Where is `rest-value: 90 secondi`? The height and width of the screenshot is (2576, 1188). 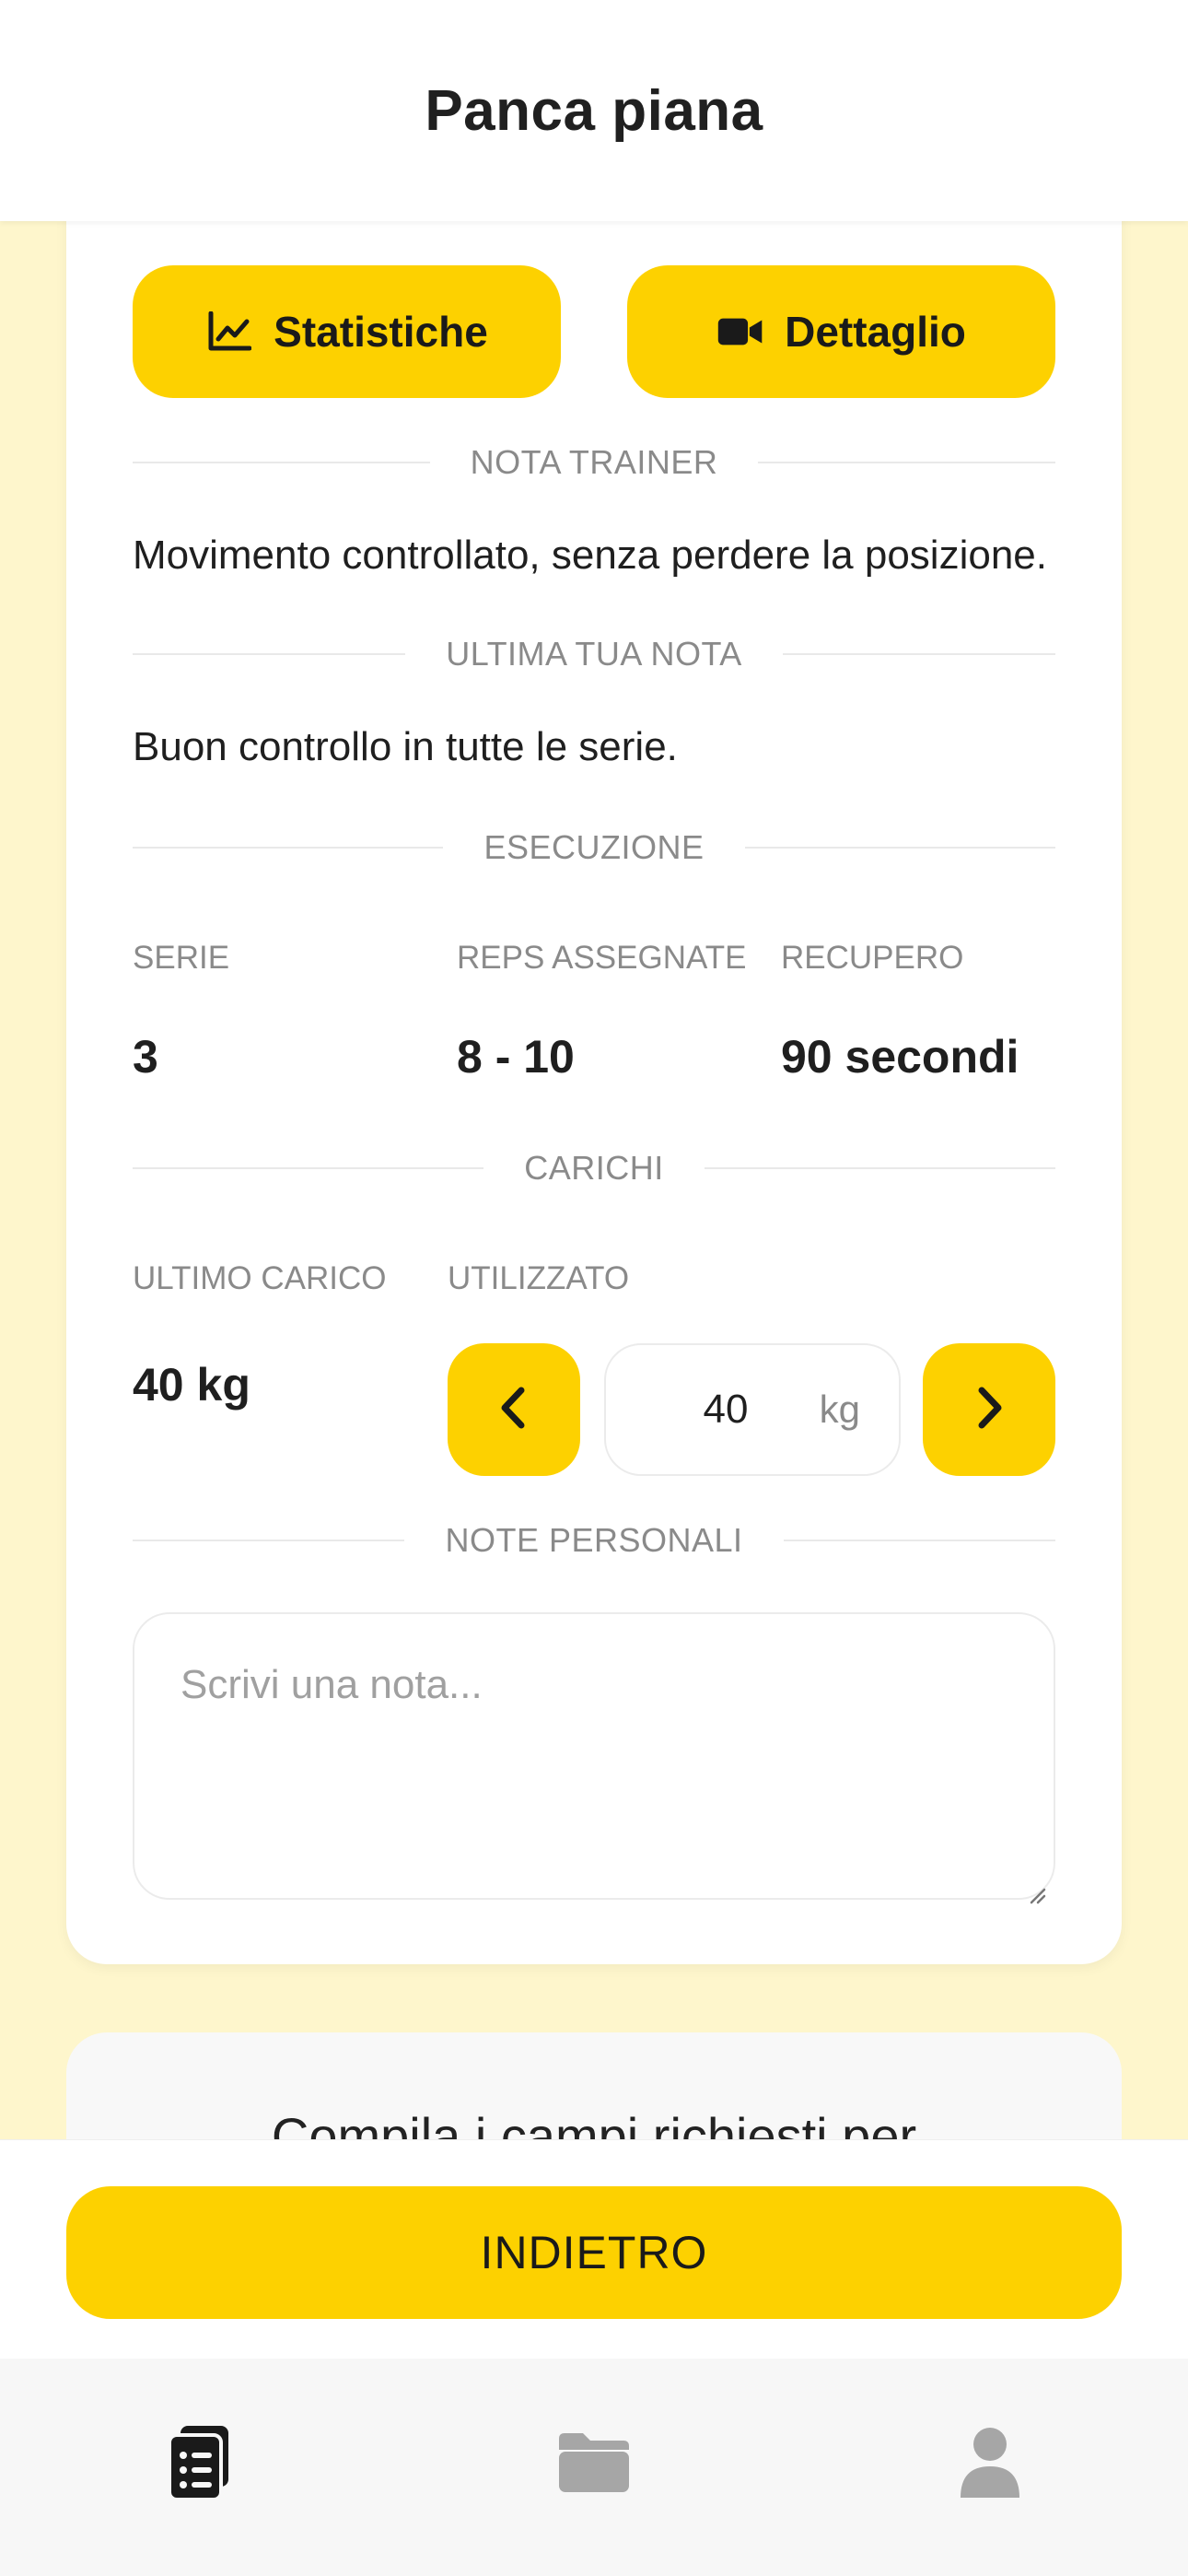
rest-value: 90 secondi is located at coordinates (900, 1057).